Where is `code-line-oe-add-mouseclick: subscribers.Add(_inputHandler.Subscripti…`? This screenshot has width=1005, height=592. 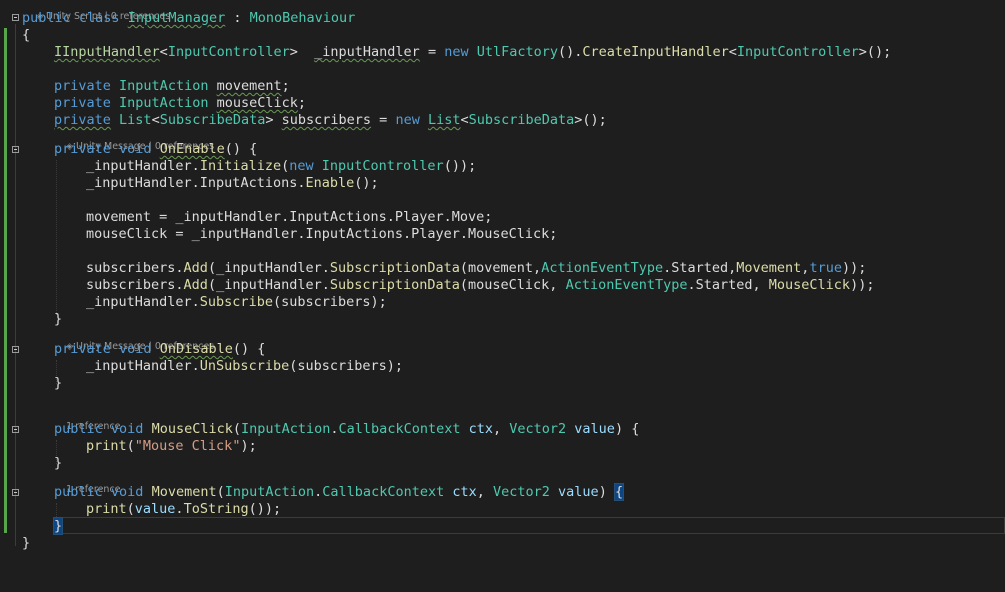
code-line-oe-add-mouseclick: subscribers.Add(_inputHandler.Subscripti… is located at coordinates (502, 285).